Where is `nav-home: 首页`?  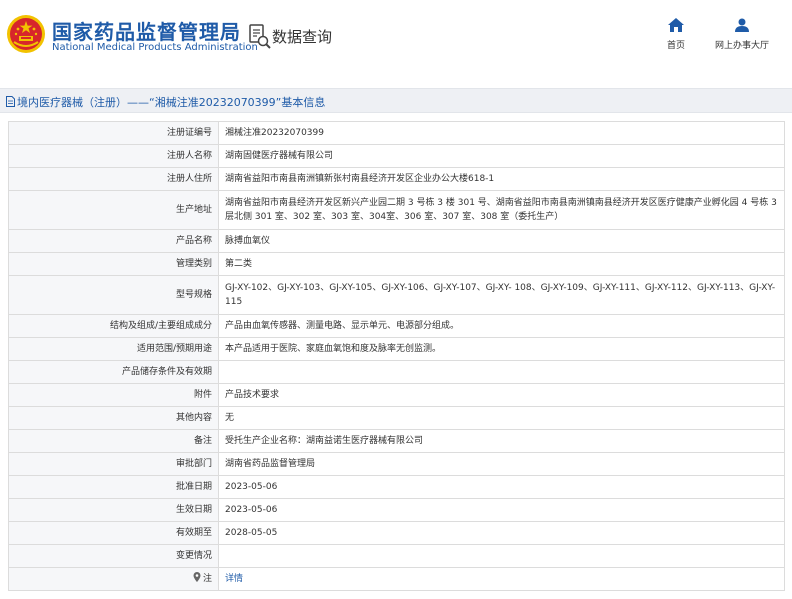
nav-home: 首页 is located at coordinates (676, 34).